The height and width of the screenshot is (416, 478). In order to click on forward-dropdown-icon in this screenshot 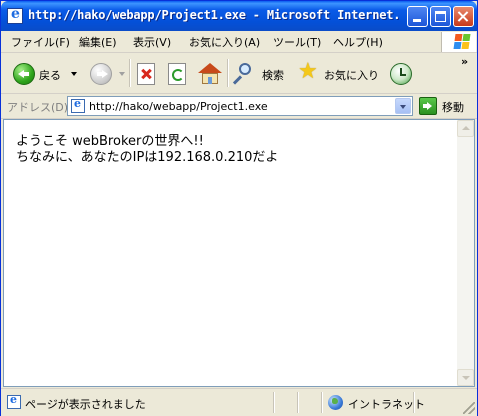, I will do `click(122, 74)`.